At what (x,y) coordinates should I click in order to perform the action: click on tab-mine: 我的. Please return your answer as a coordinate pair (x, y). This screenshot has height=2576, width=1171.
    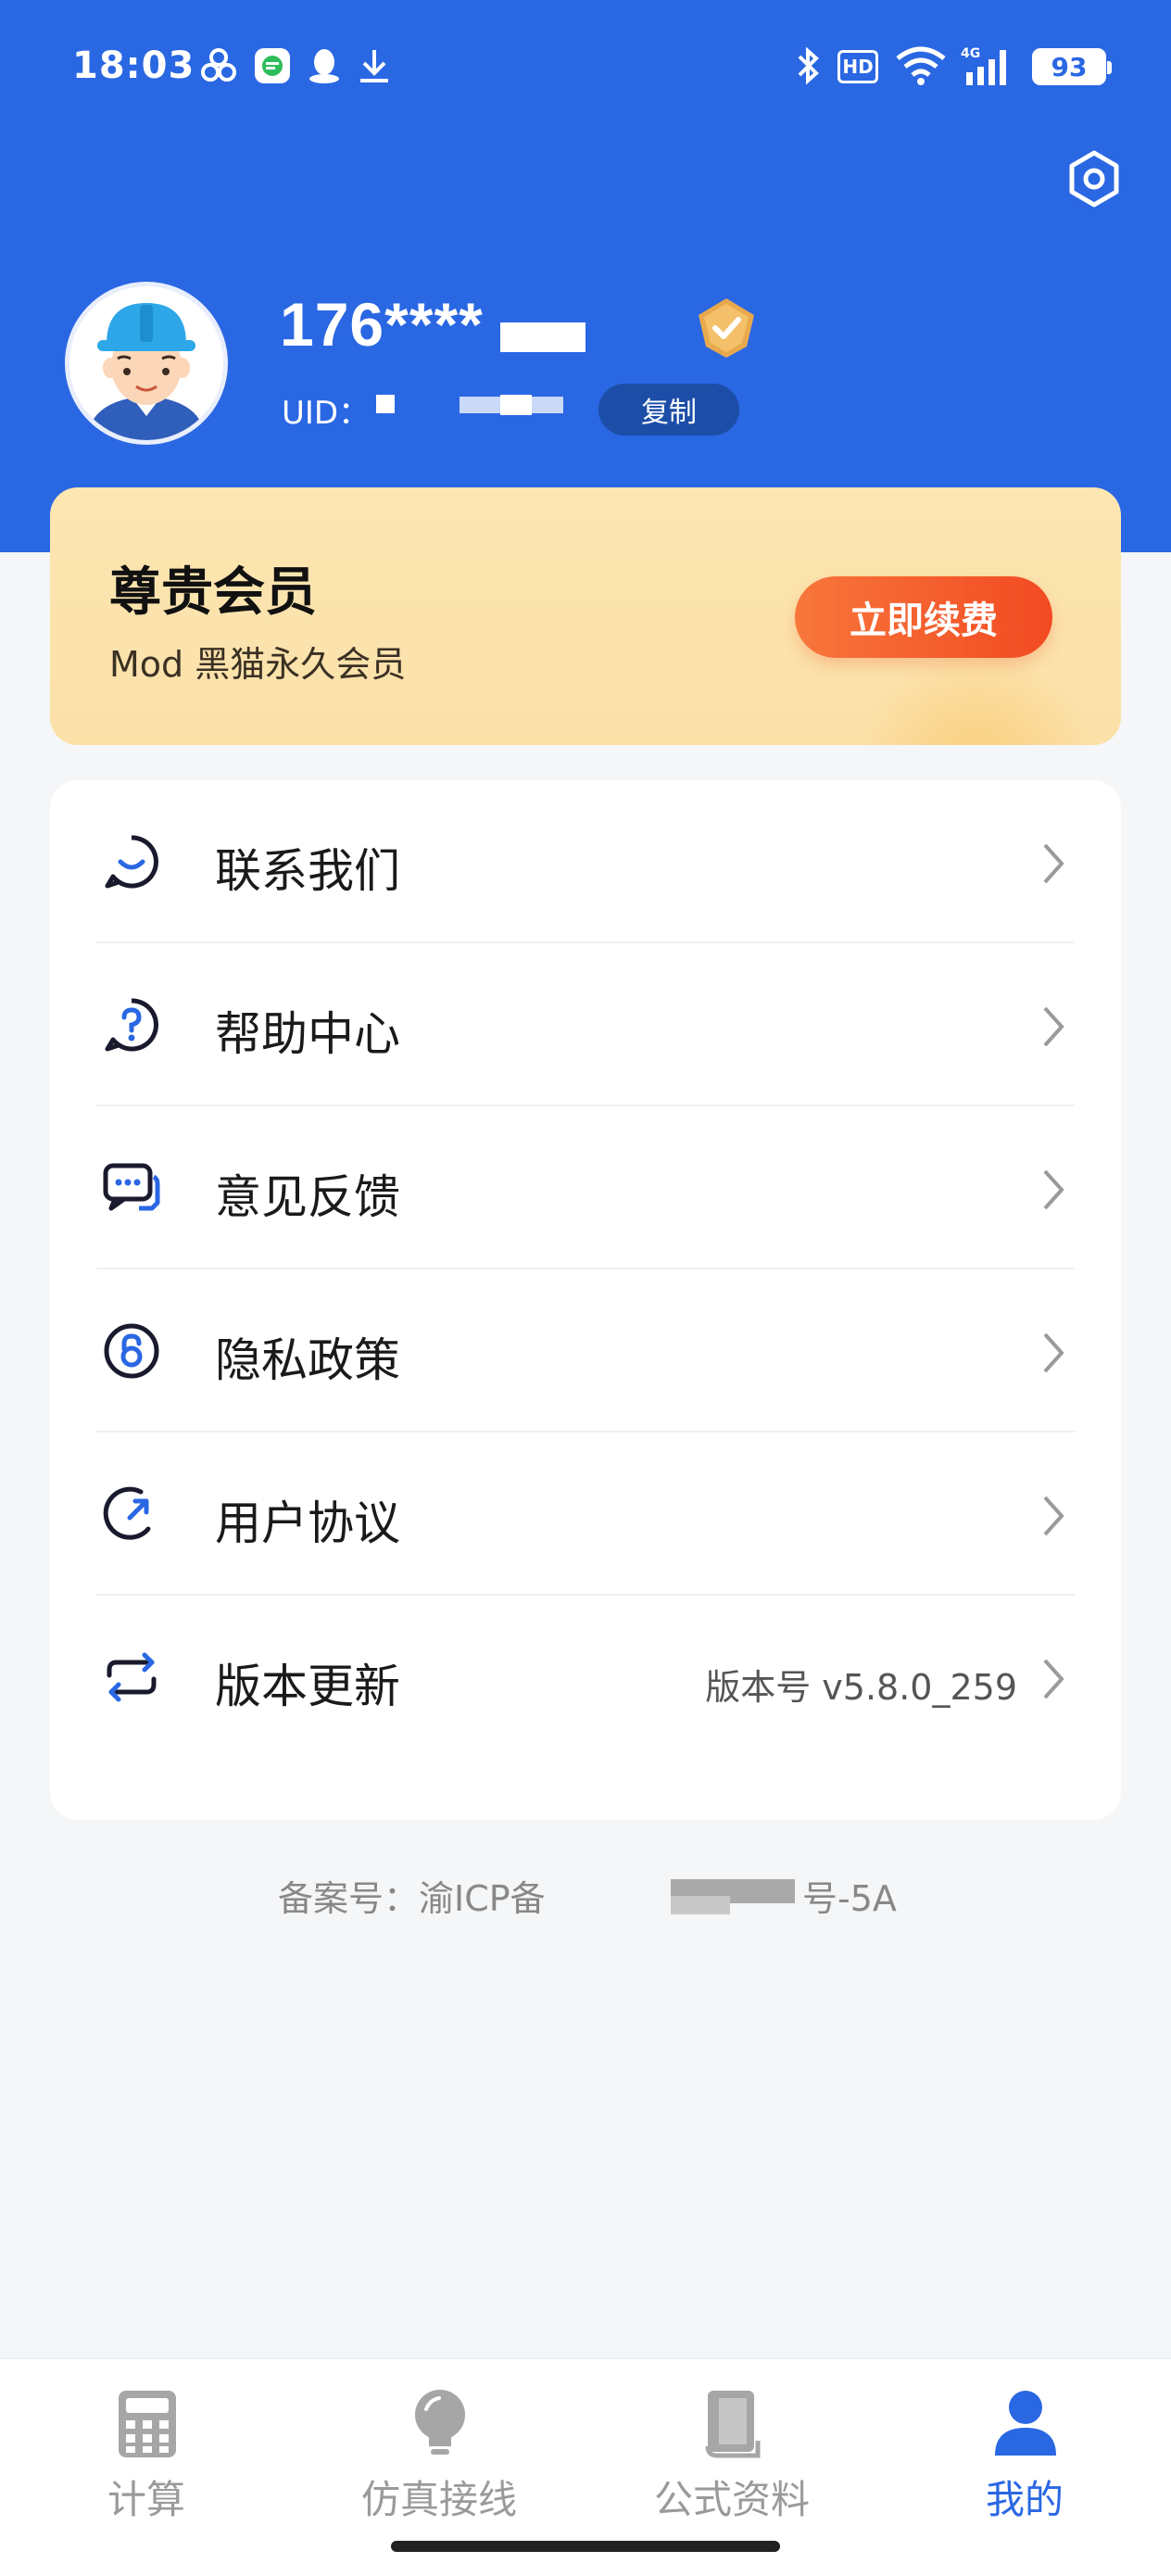
    Looking at the image, I should click on (1024, 2464).